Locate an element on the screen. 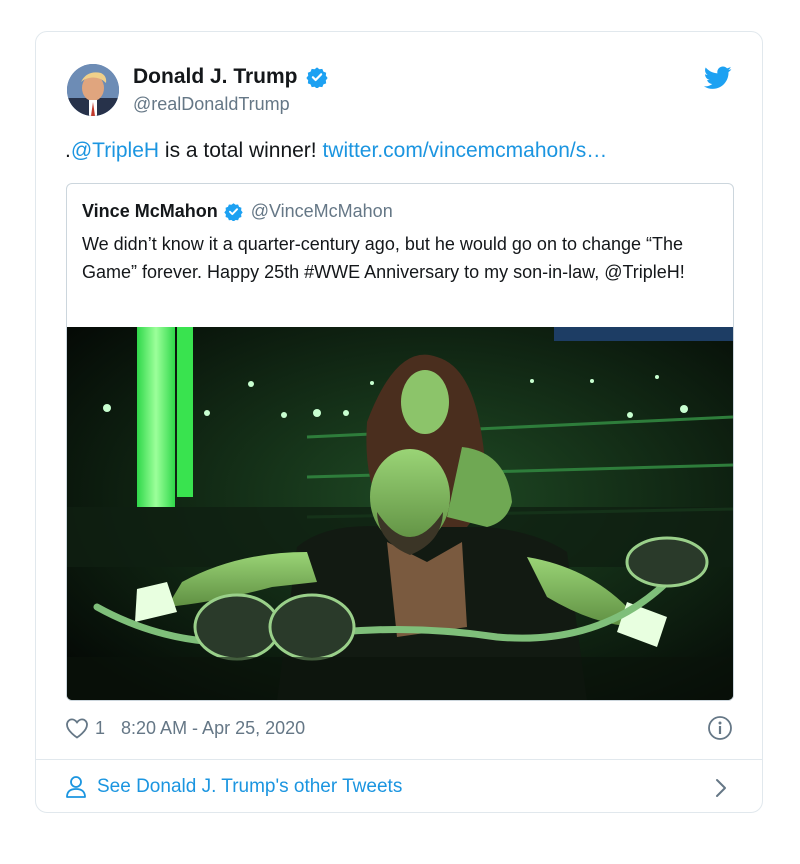 The width and height of the screenshot is (800, 864). chevron-right-icon is located at coordinates (721, 788).